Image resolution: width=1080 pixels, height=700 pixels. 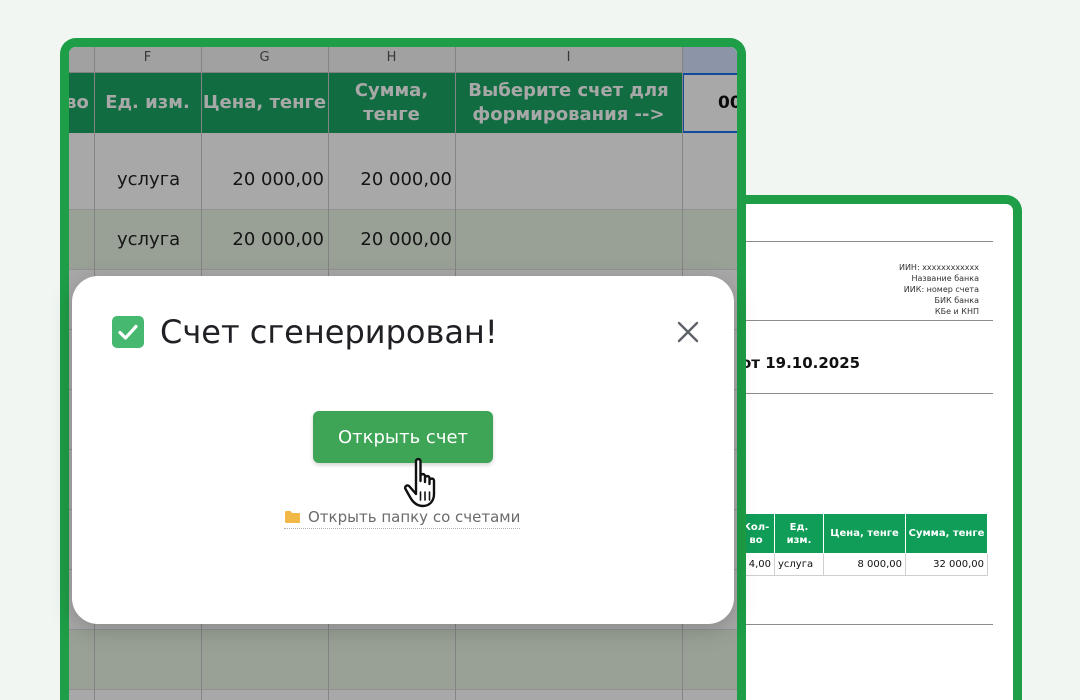 I want to click on requisite-line: КБе и КНП, so click(x=956, y=311).